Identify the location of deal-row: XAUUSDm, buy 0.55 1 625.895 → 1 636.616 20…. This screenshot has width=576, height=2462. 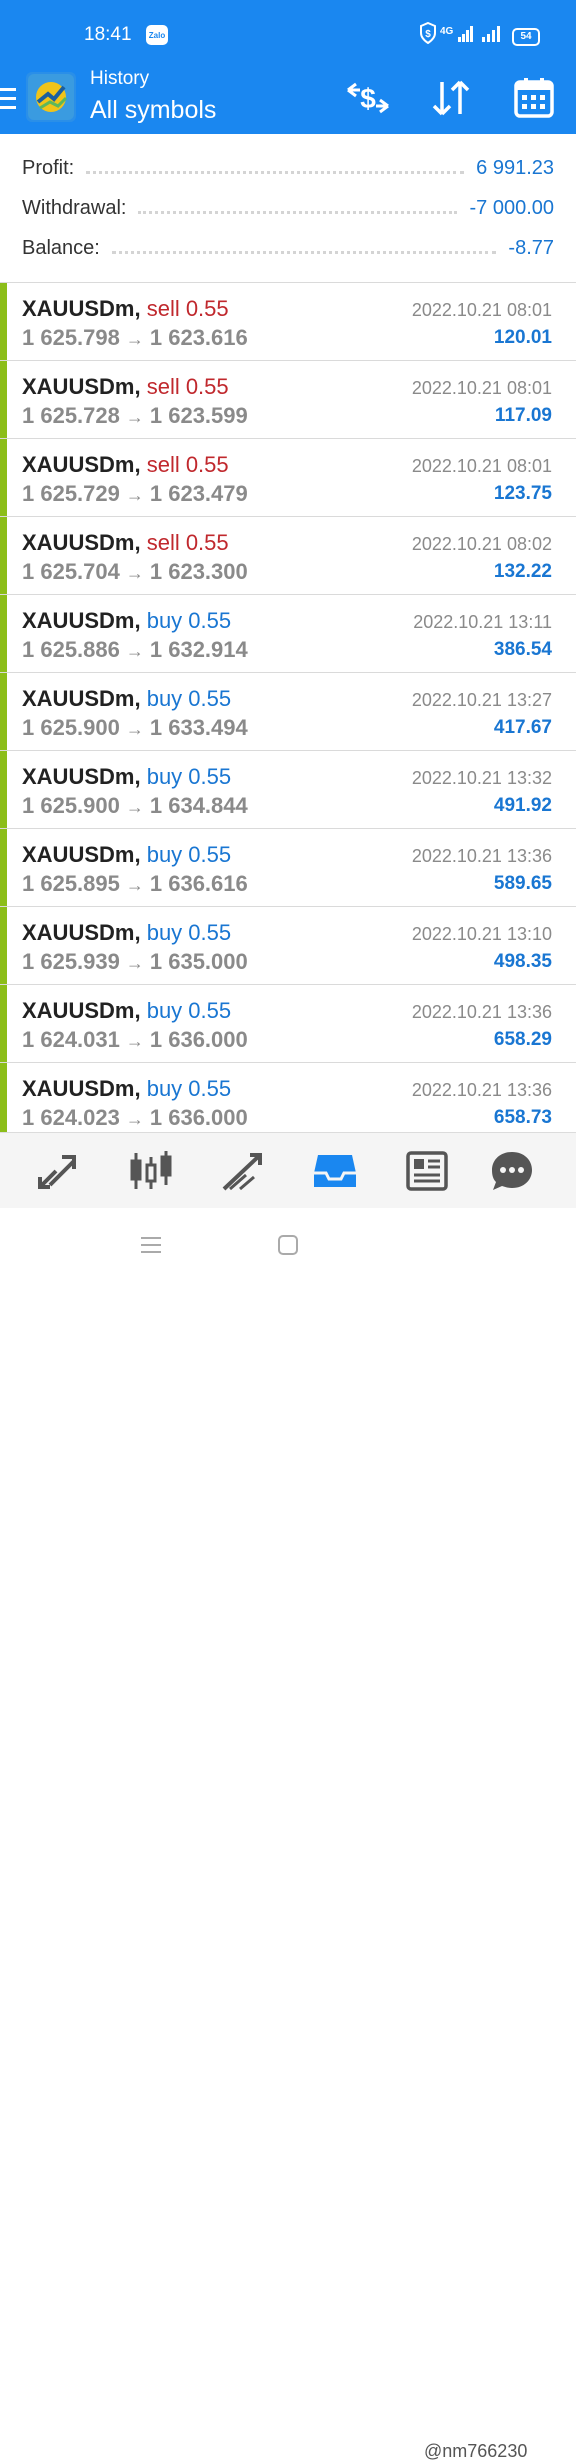
(288, 867).